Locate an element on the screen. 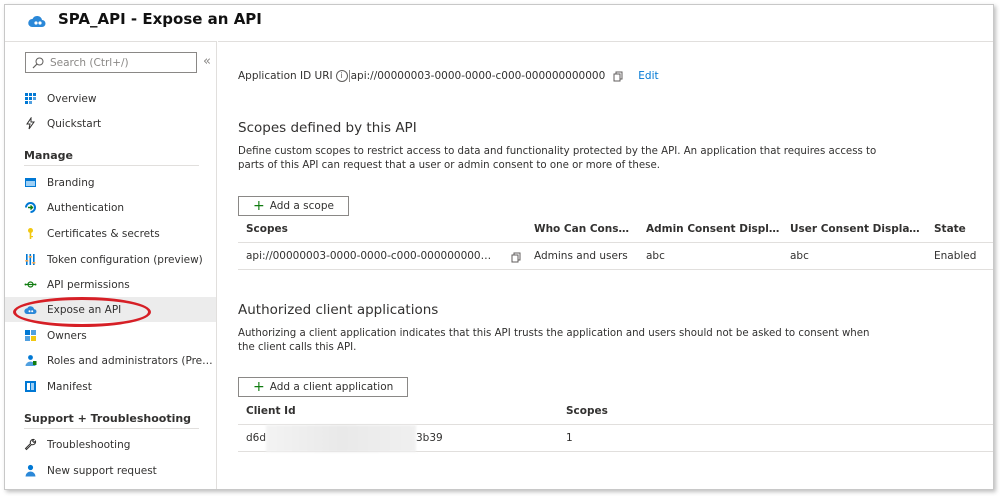  authentication-icon is located at coordinates (30, 207).